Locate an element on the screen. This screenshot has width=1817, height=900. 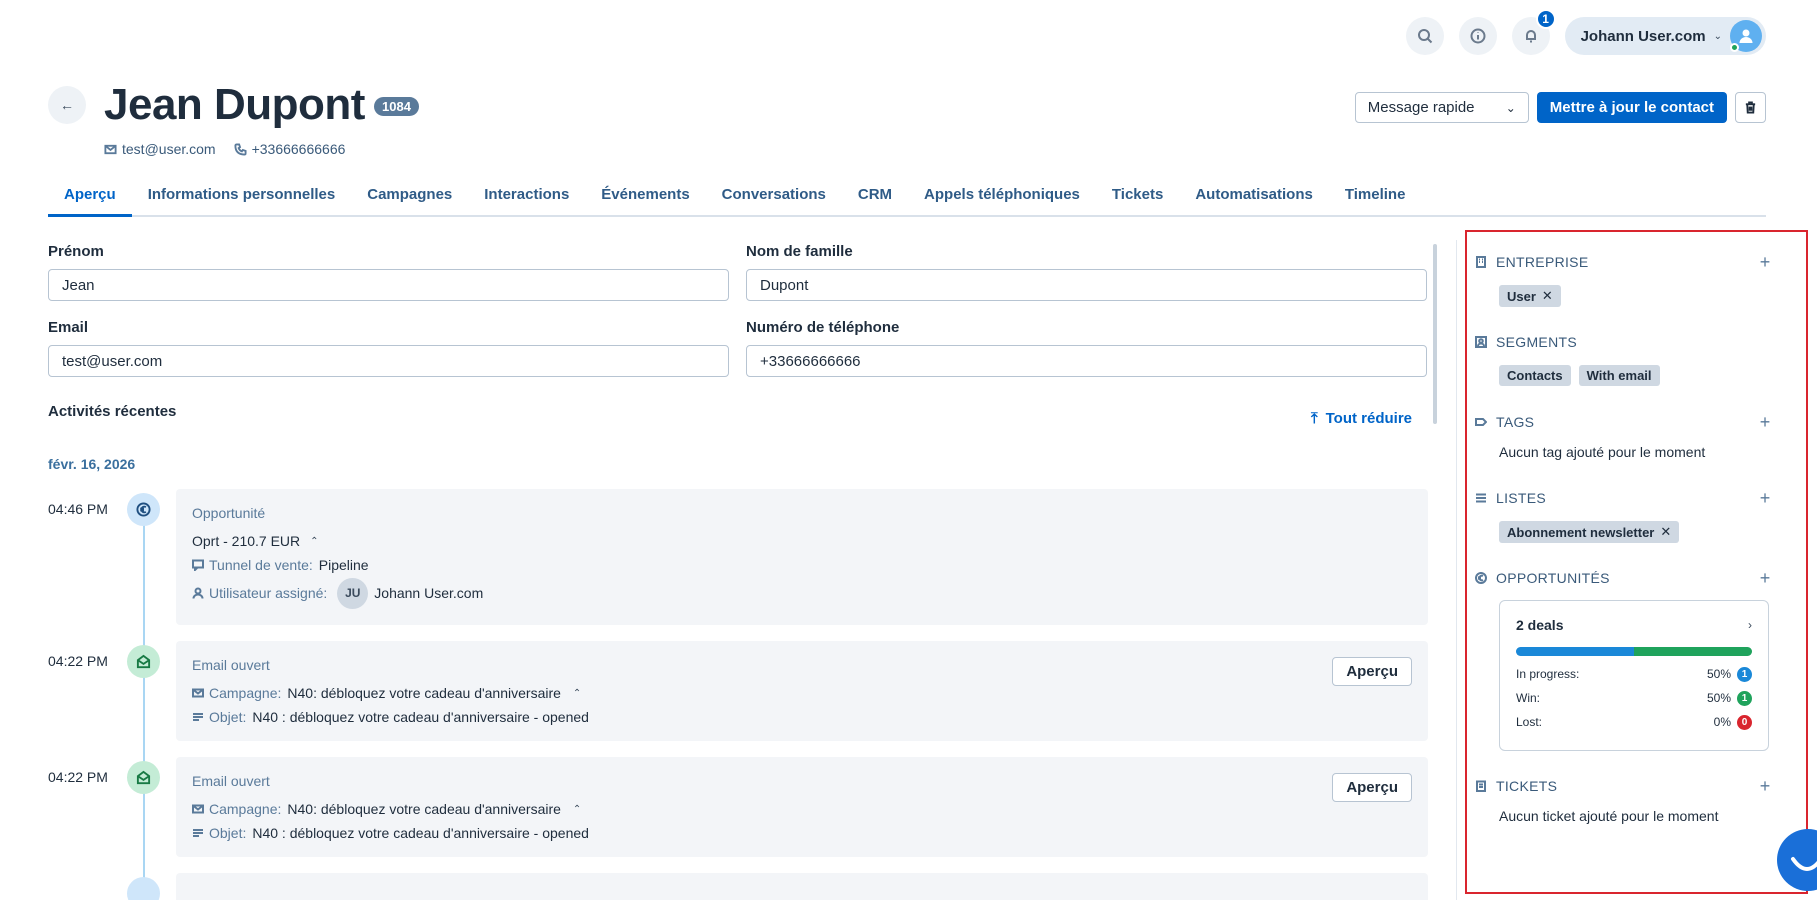
activity-date: févr. 16, 2026 is located at coordinates (92, 464).